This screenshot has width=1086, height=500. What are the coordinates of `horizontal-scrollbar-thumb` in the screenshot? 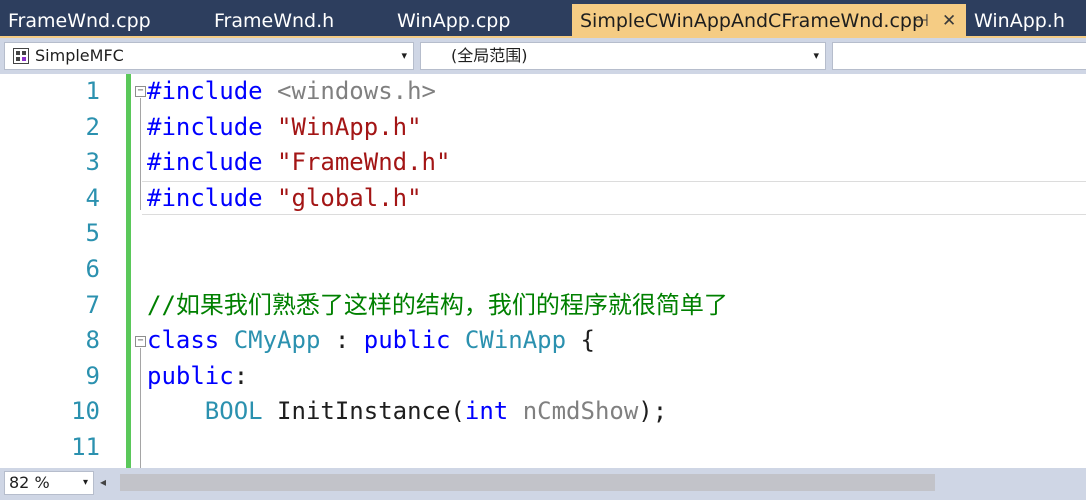 It's located at (527, 482).